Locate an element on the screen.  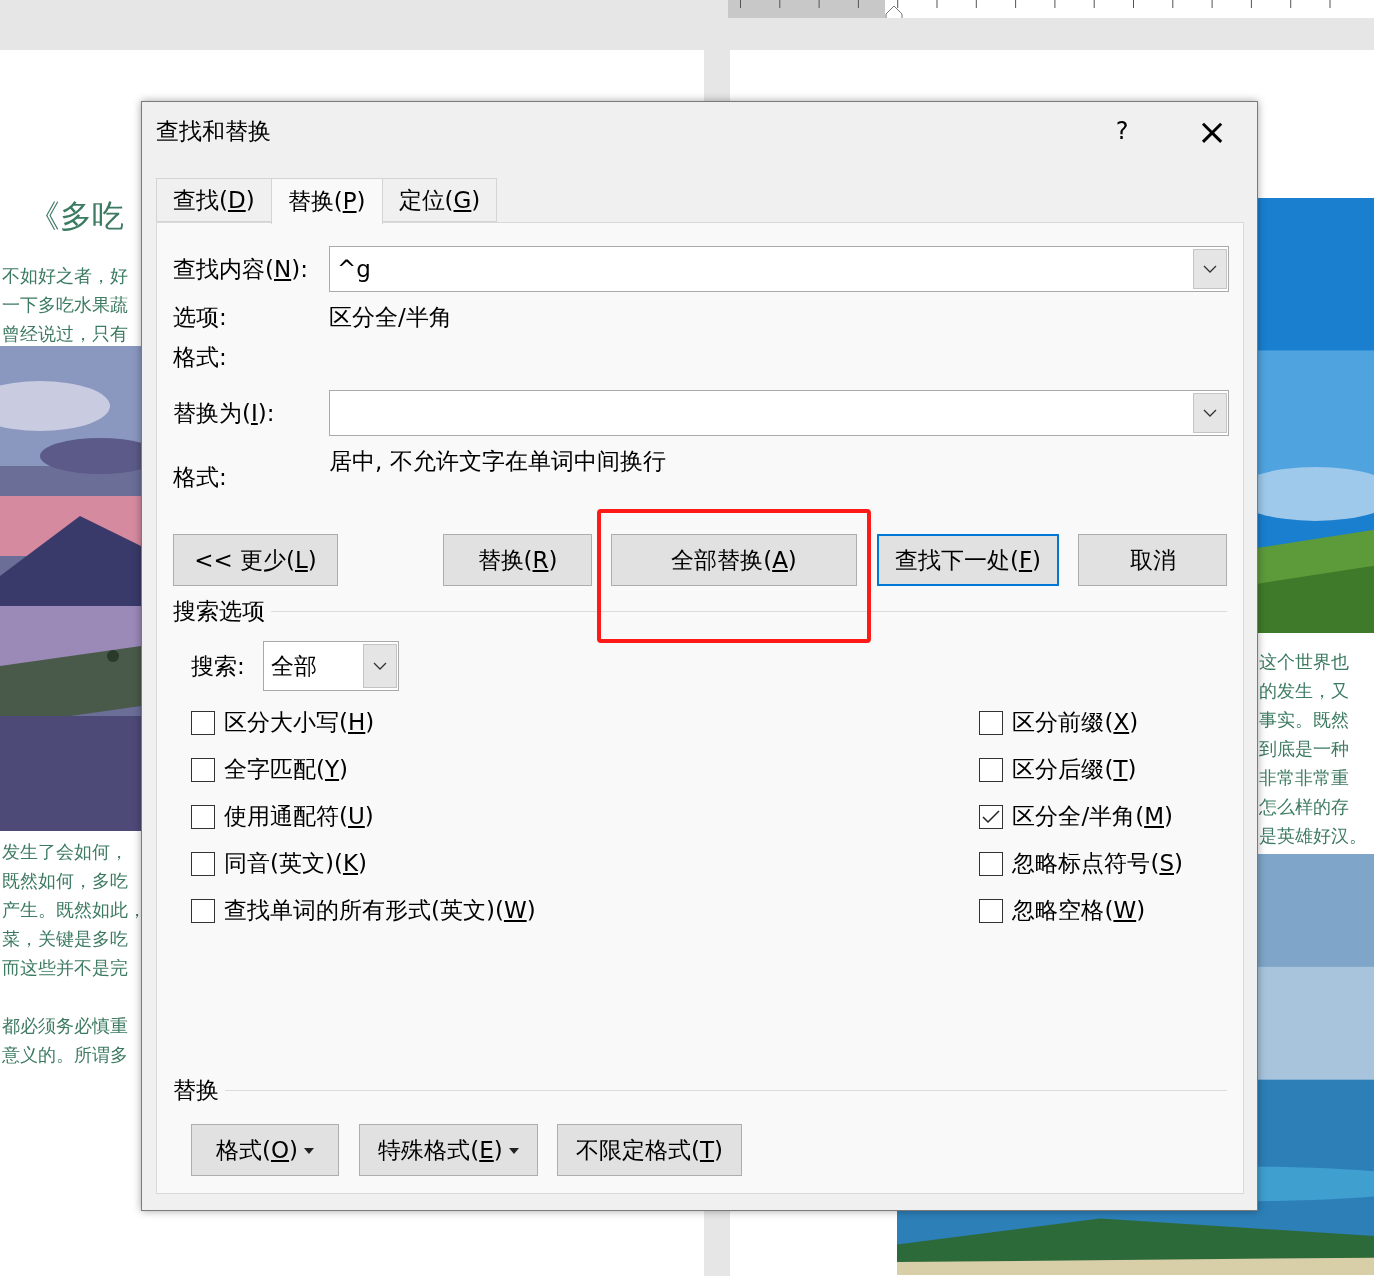
format-button: 不限定格式(T) is located at coordinates (649, 1150).